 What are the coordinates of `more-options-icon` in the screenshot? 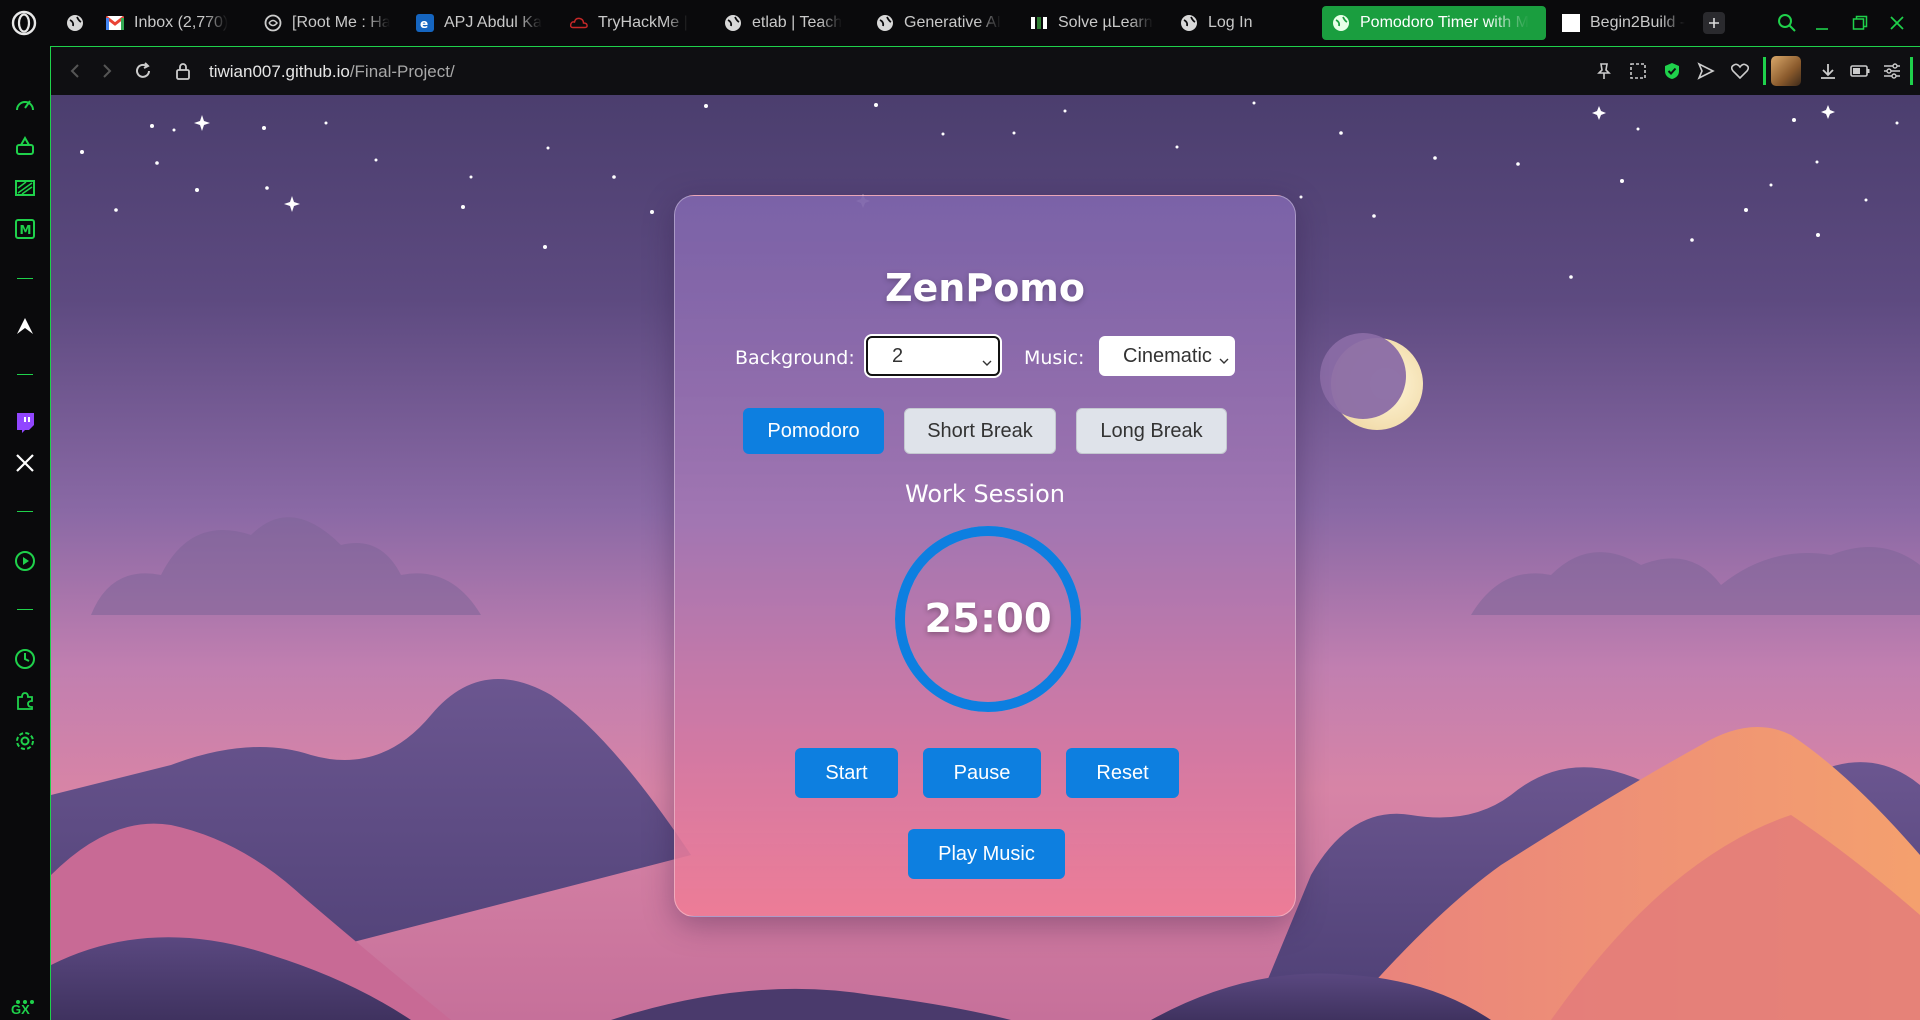 It's located at (25, 1002).